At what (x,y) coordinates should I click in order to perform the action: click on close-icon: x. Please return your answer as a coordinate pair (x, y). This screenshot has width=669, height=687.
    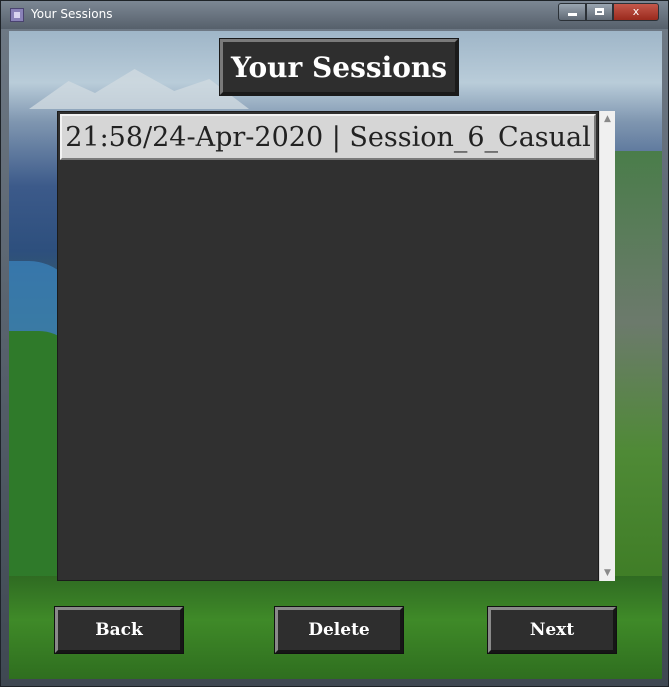
    Looking at the image, I should click on (636, 11).